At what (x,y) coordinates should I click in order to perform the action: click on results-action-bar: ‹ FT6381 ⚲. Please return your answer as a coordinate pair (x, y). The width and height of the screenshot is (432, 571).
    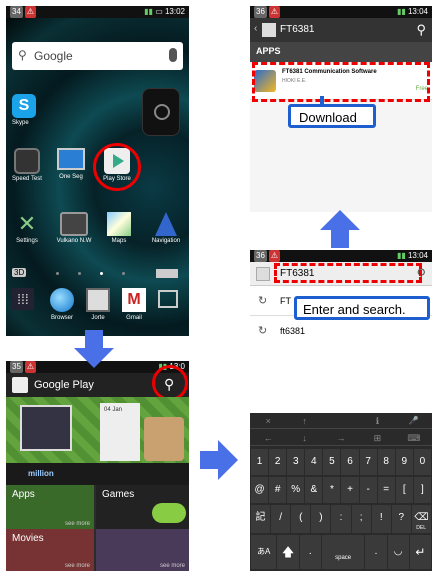
    Looking at the image, I should click on (341, 30).